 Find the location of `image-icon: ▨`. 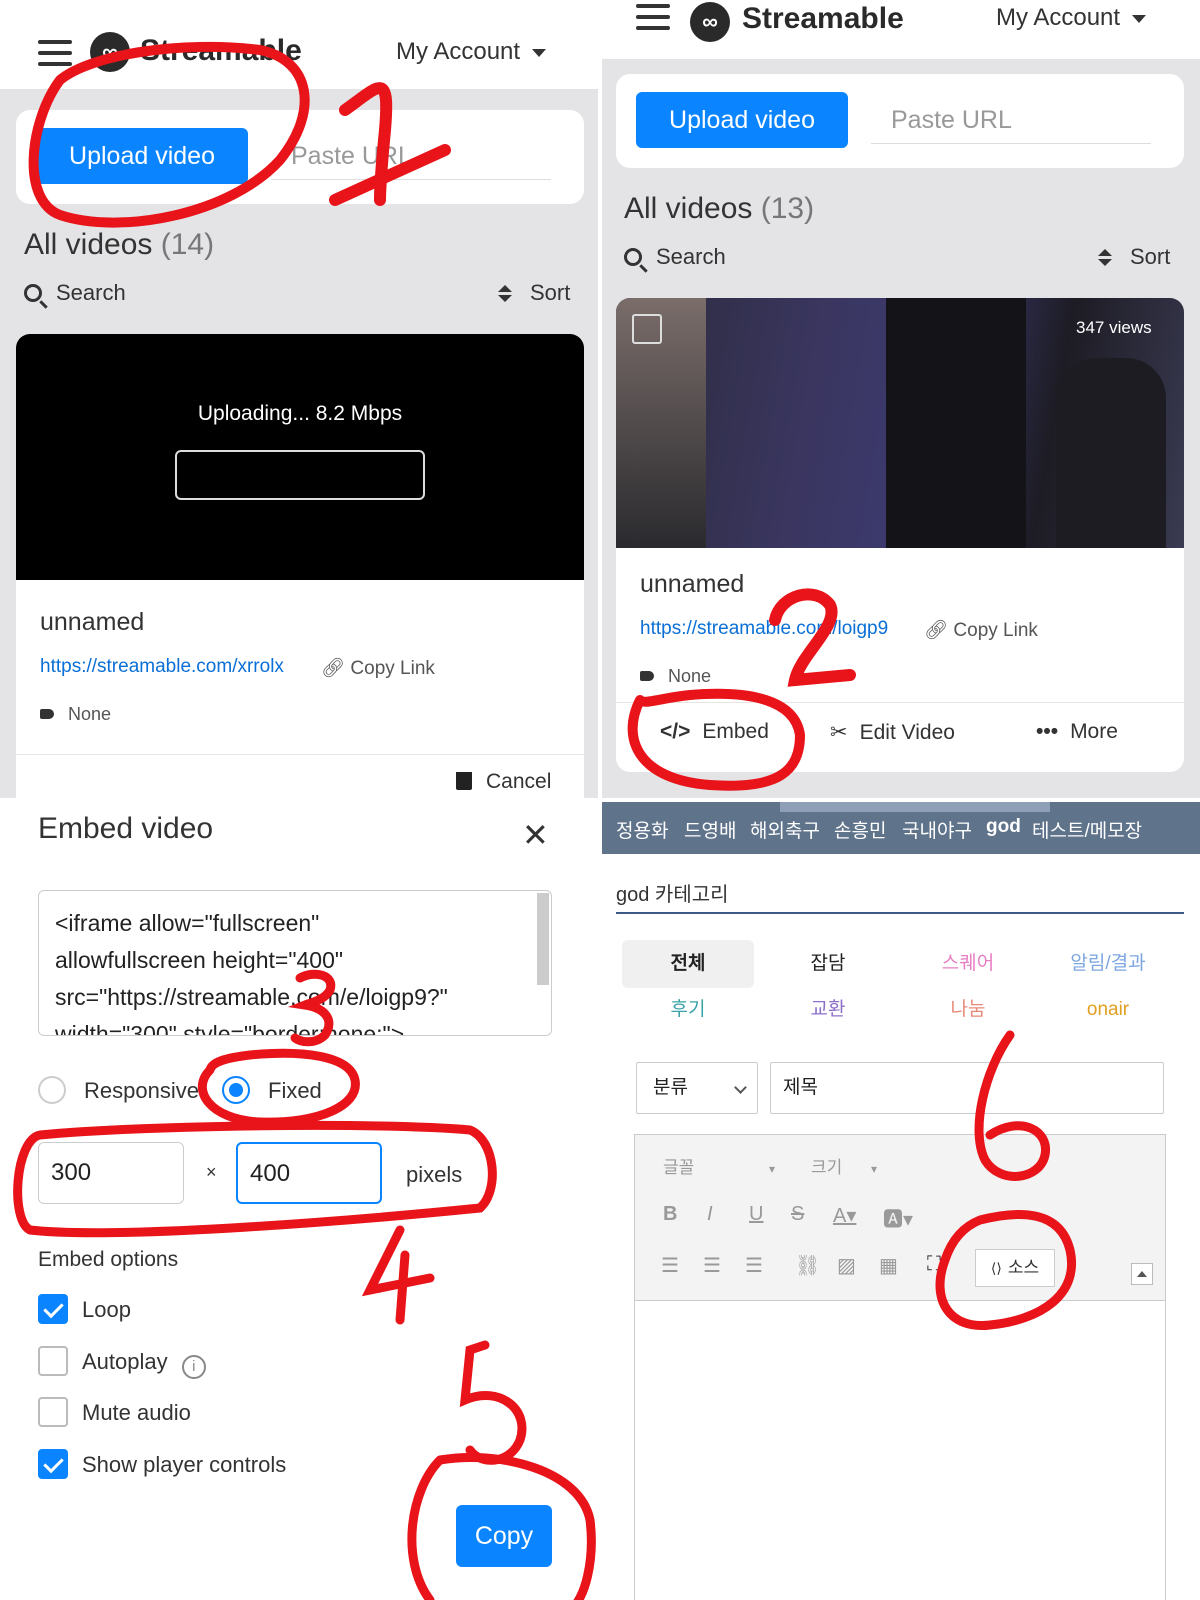

image-icon: ▨ is located at coordinates (846, 1265).